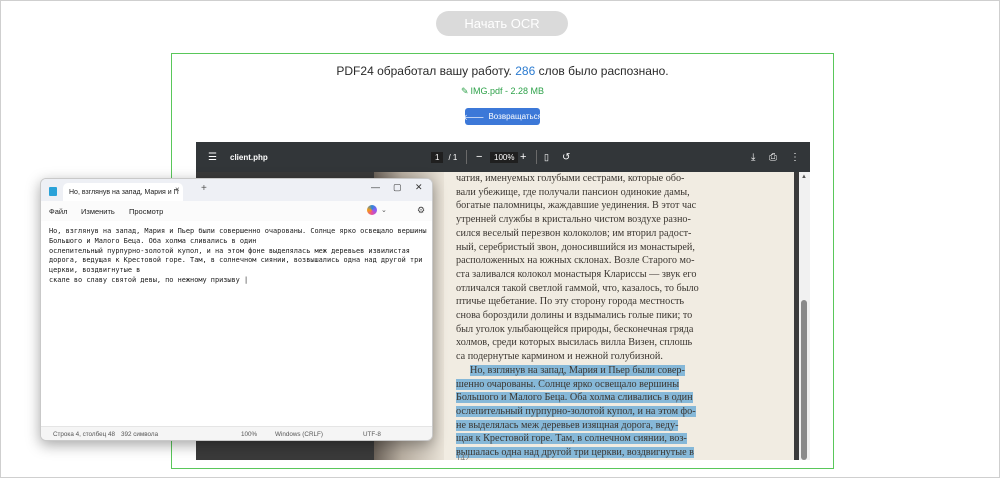  I want to click on back-button: 🡐 Возвращаться, so click(502, 116).